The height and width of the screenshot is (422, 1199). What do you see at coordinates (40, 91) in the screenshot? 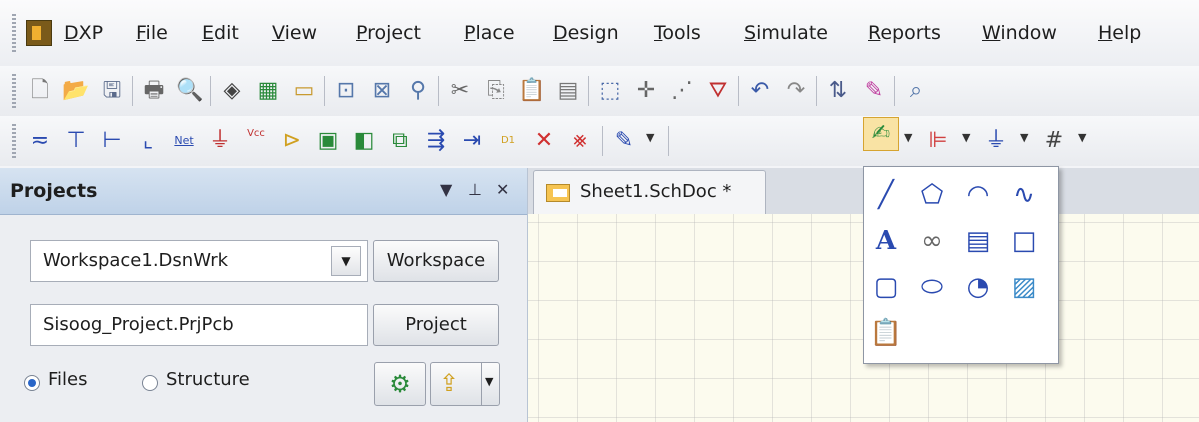
I see `new-document-icon: 🗋` at bounding box center [40, 91].